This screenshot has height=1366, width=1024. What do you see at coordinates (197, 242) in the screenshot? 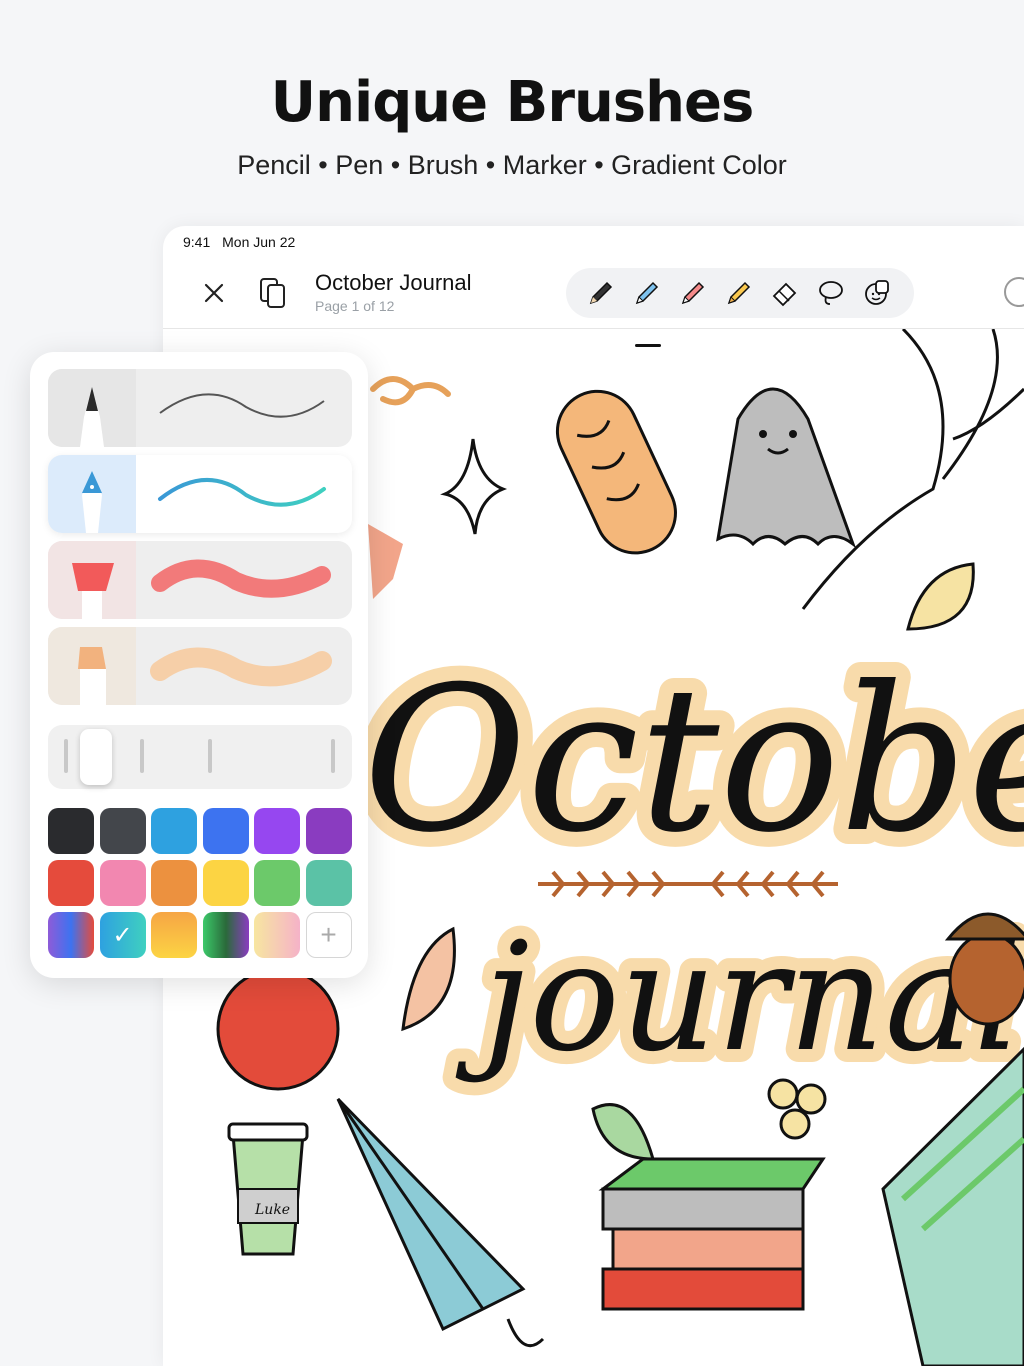
I see `status-time: 9:41` at bounding box center [197, 242].